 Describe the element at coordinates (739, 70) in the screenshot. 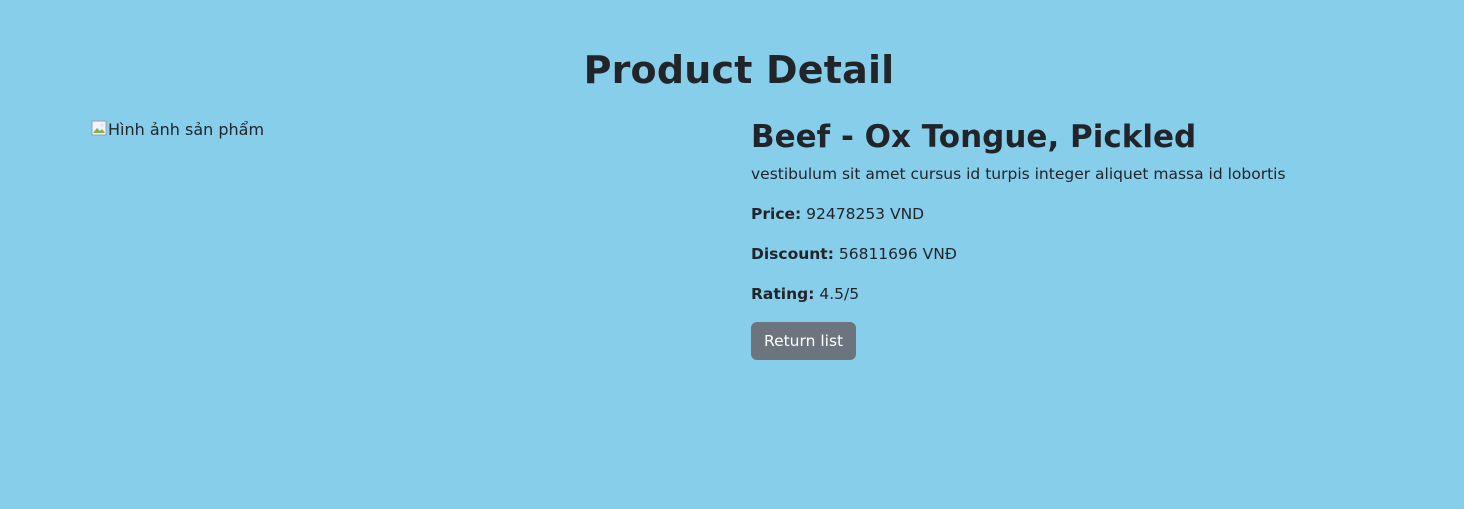

I see `page-title: Product Detail` at that location.